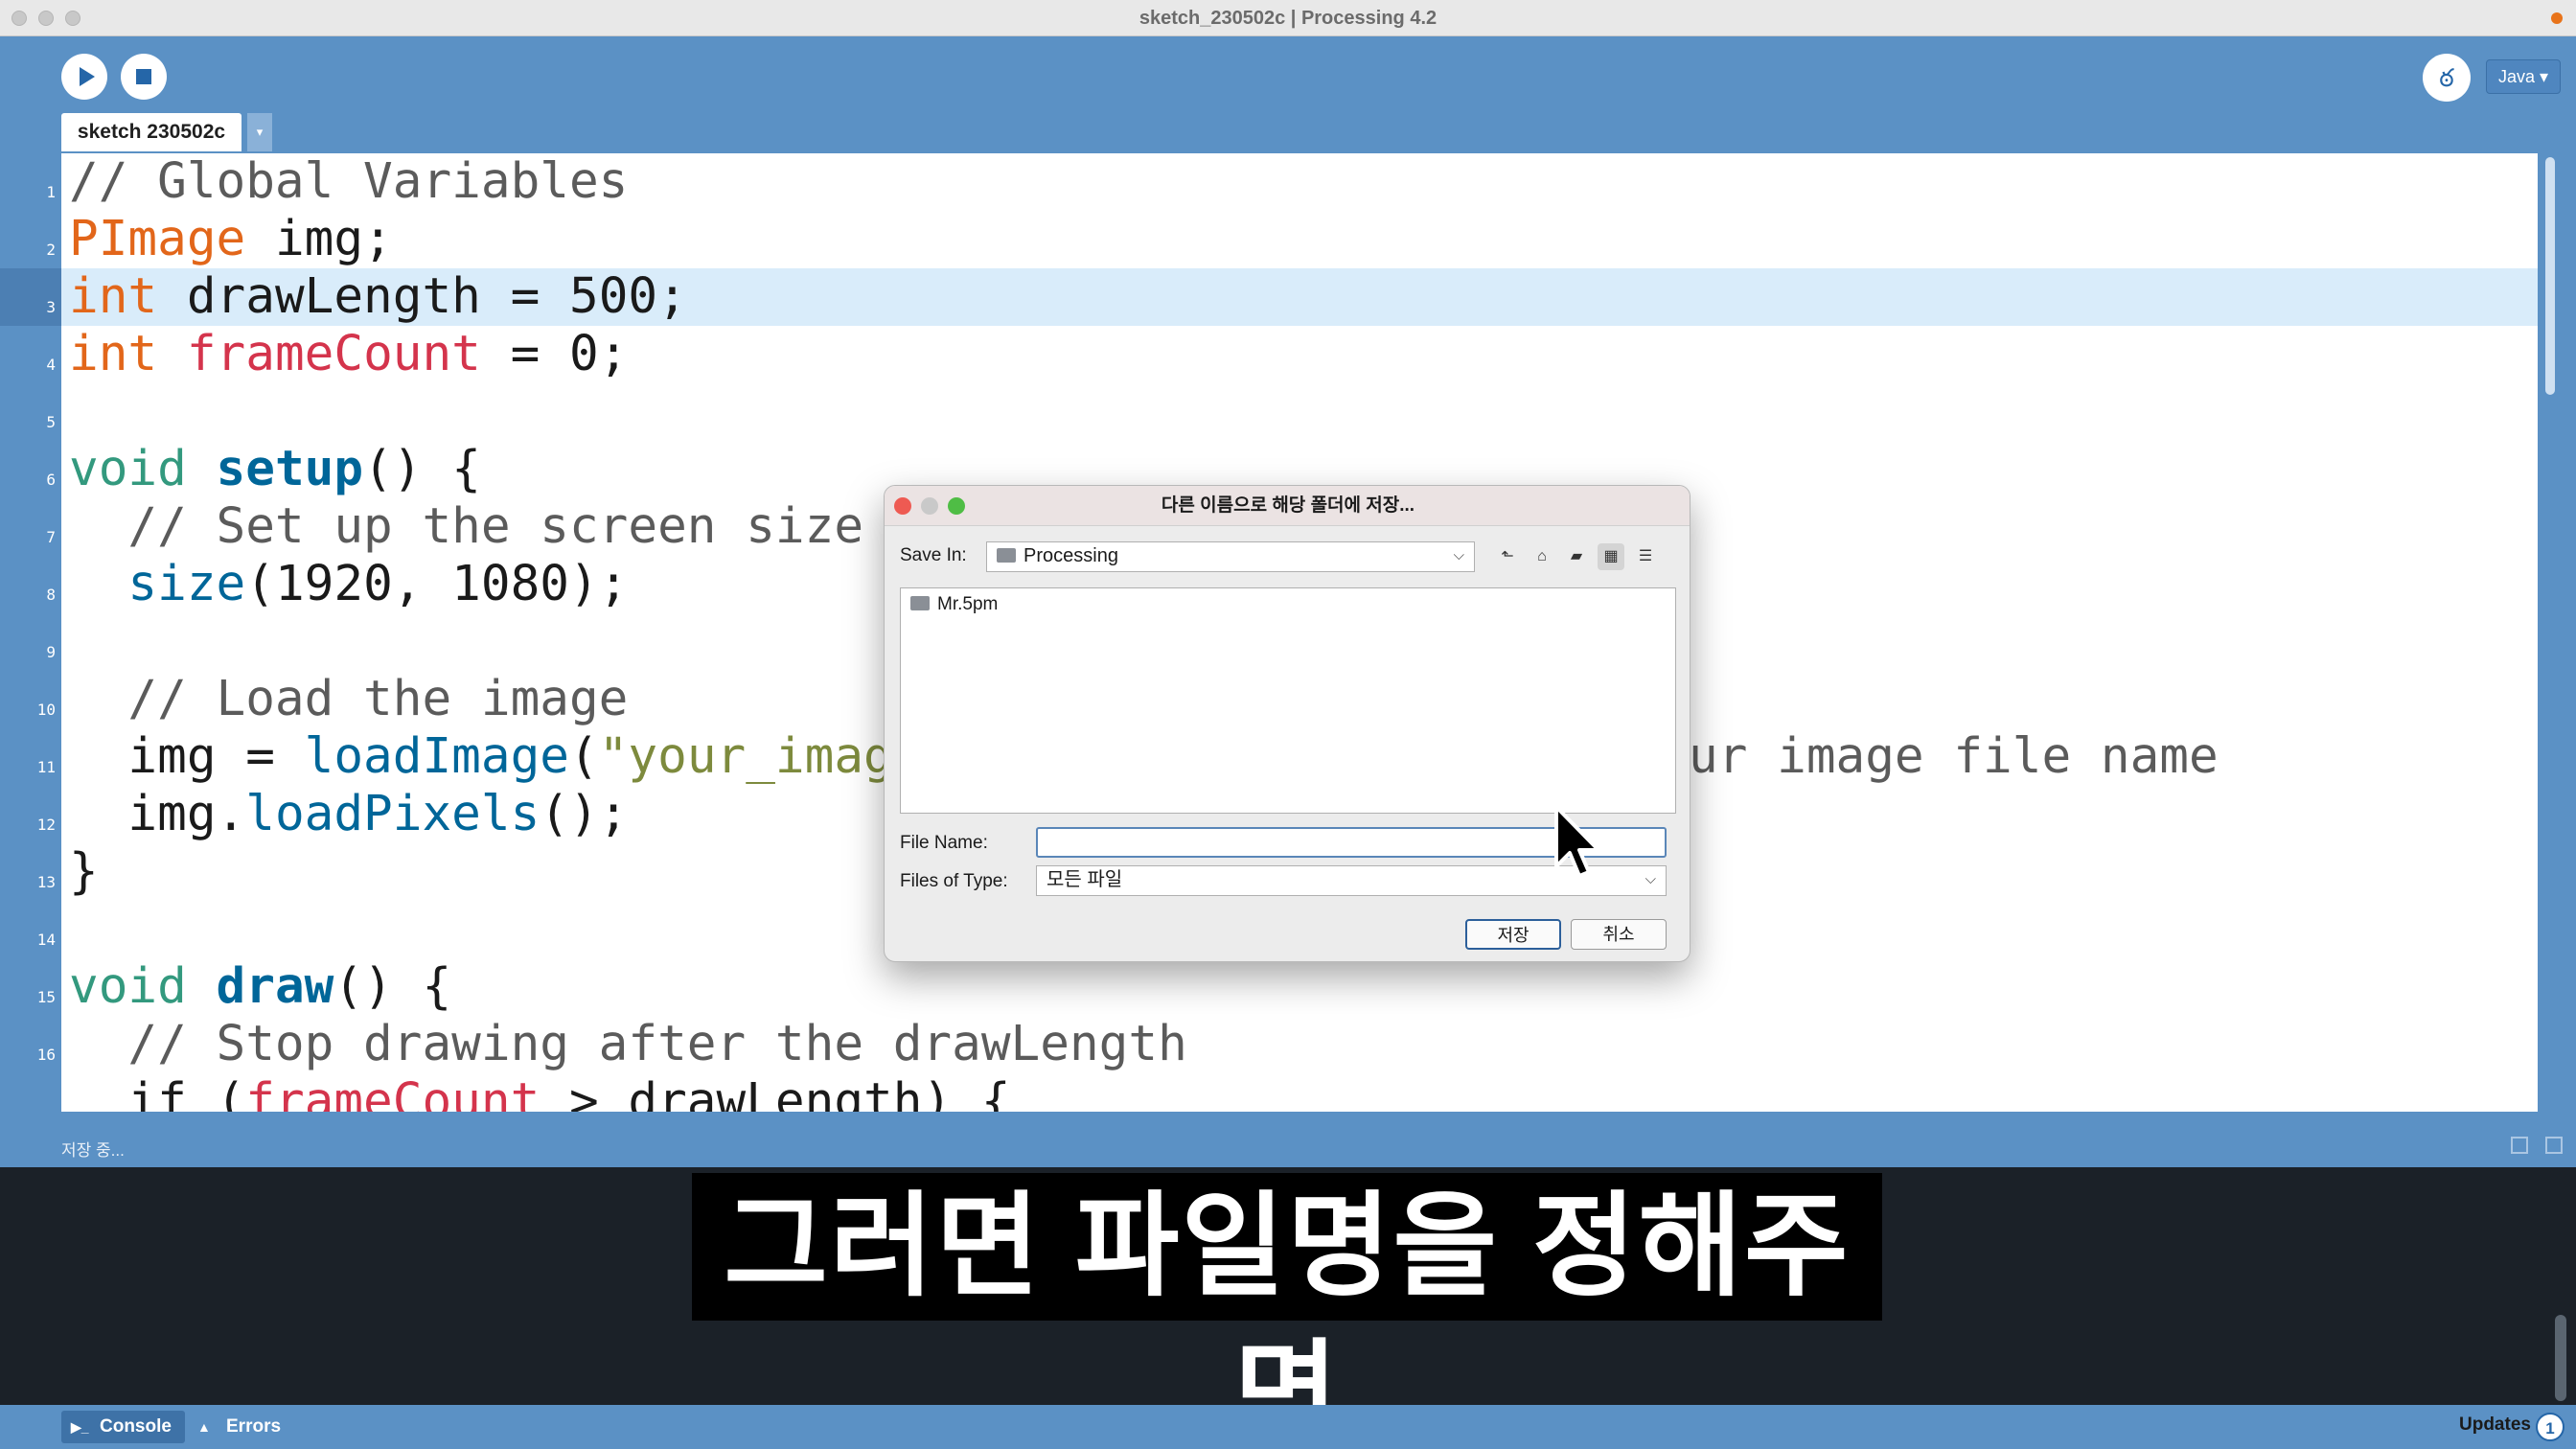 Image resolution: width=2576 pixels, height=1449 pixels. What do you see at coordinates (1542, 556) in the screenshot?
I see `home-icon: ⌂` at bounding box center [1542, 556].